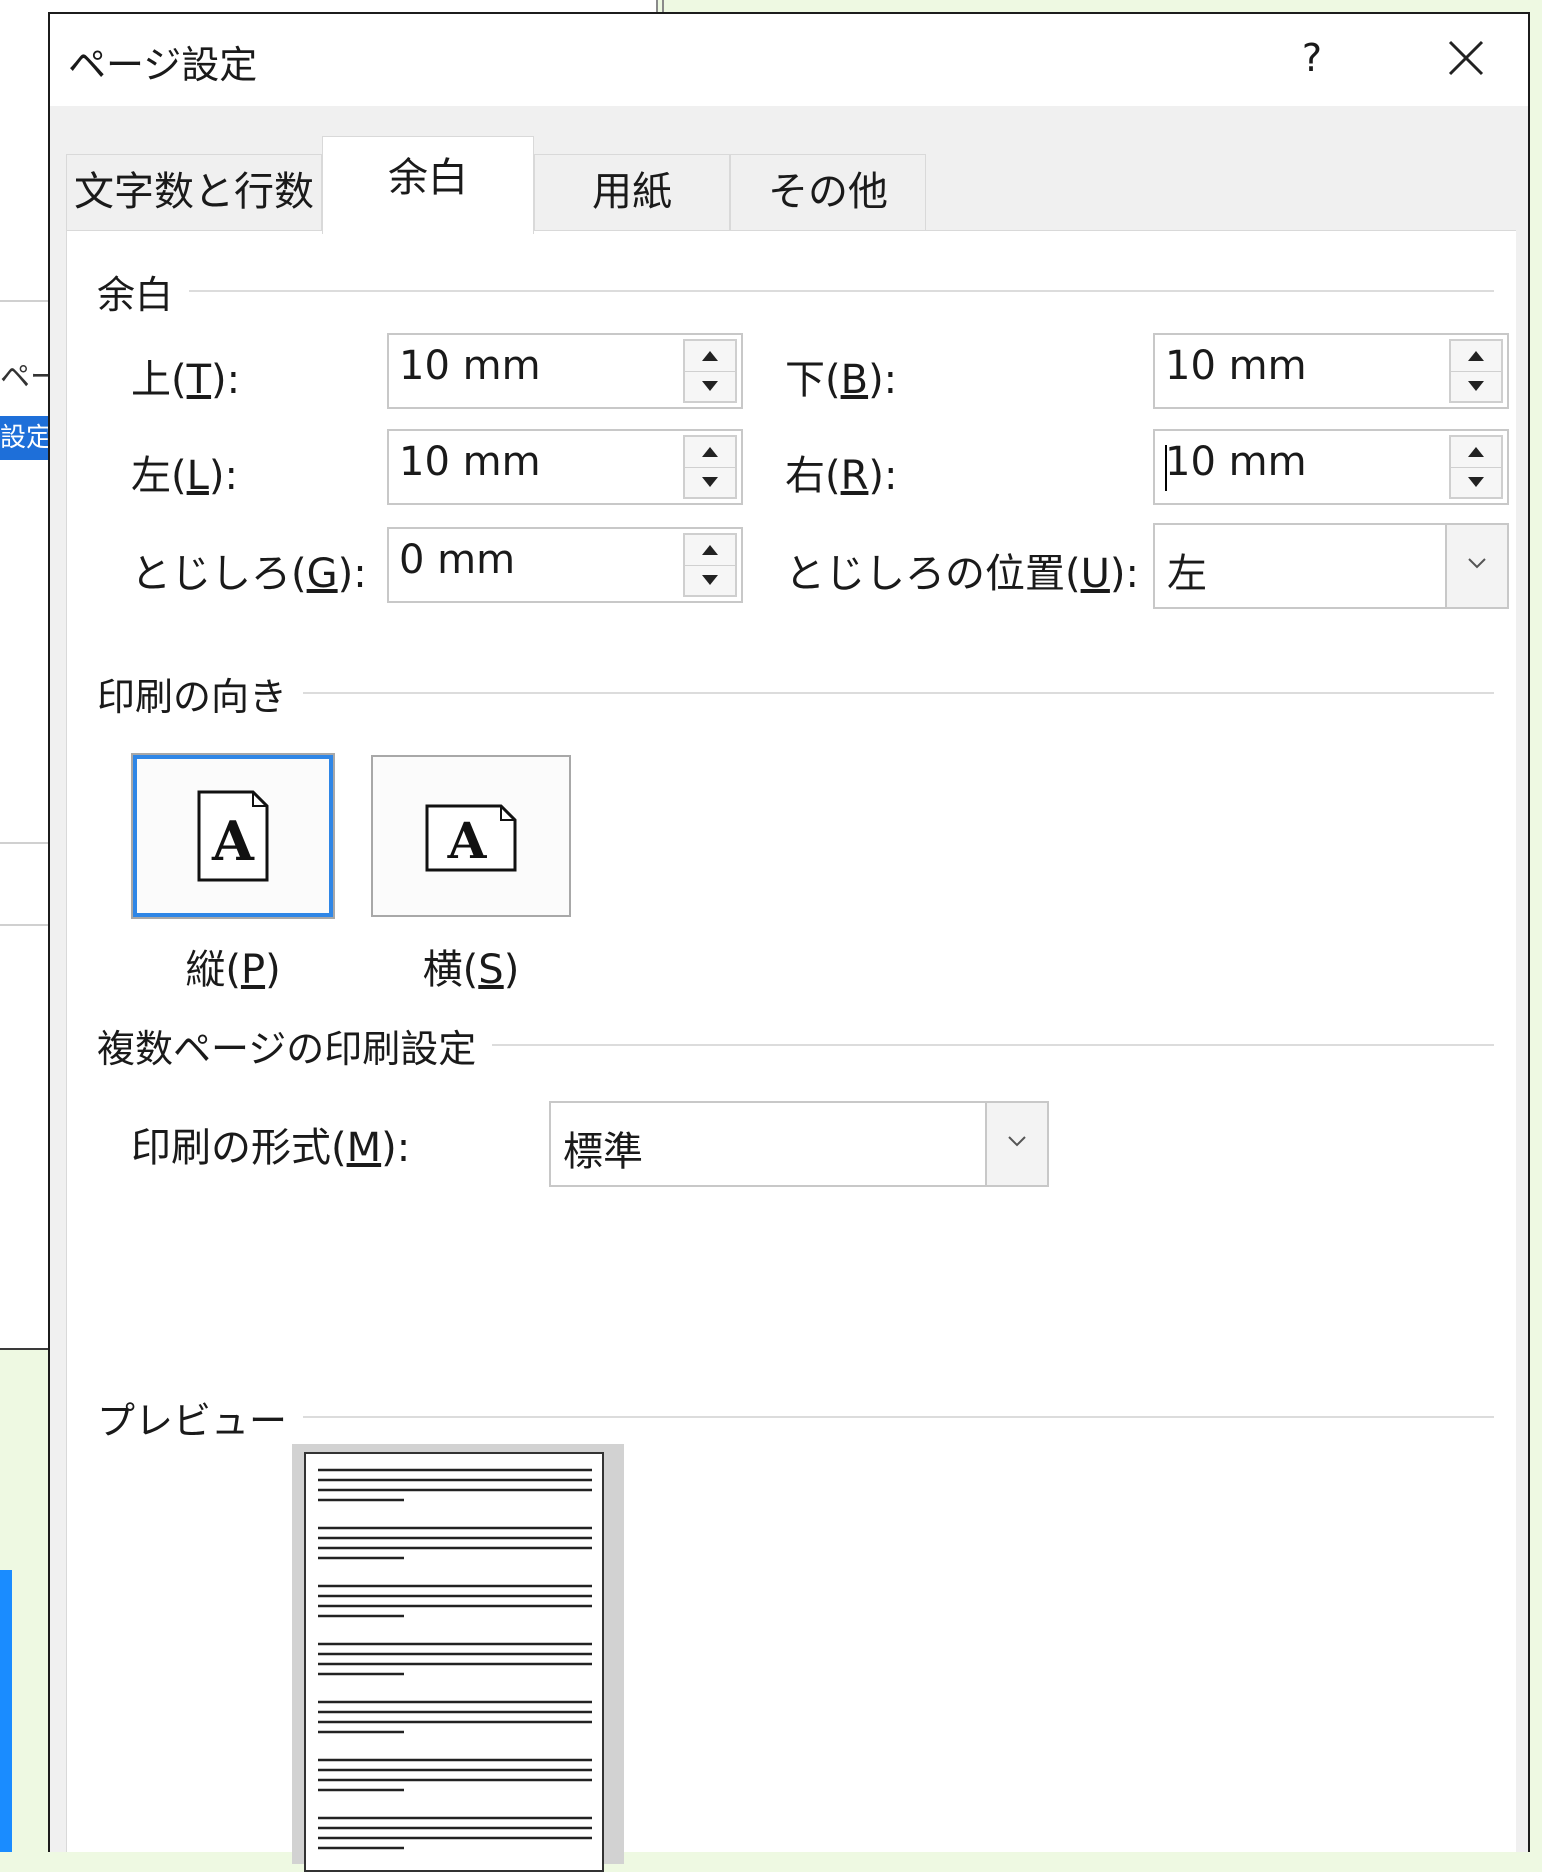 This screenshot has width=1542, height=1872. Describe the element at coordinates (962, 574) in the screenshot. I see `gutter-position-label: とじしろの位置(U):` at that location.